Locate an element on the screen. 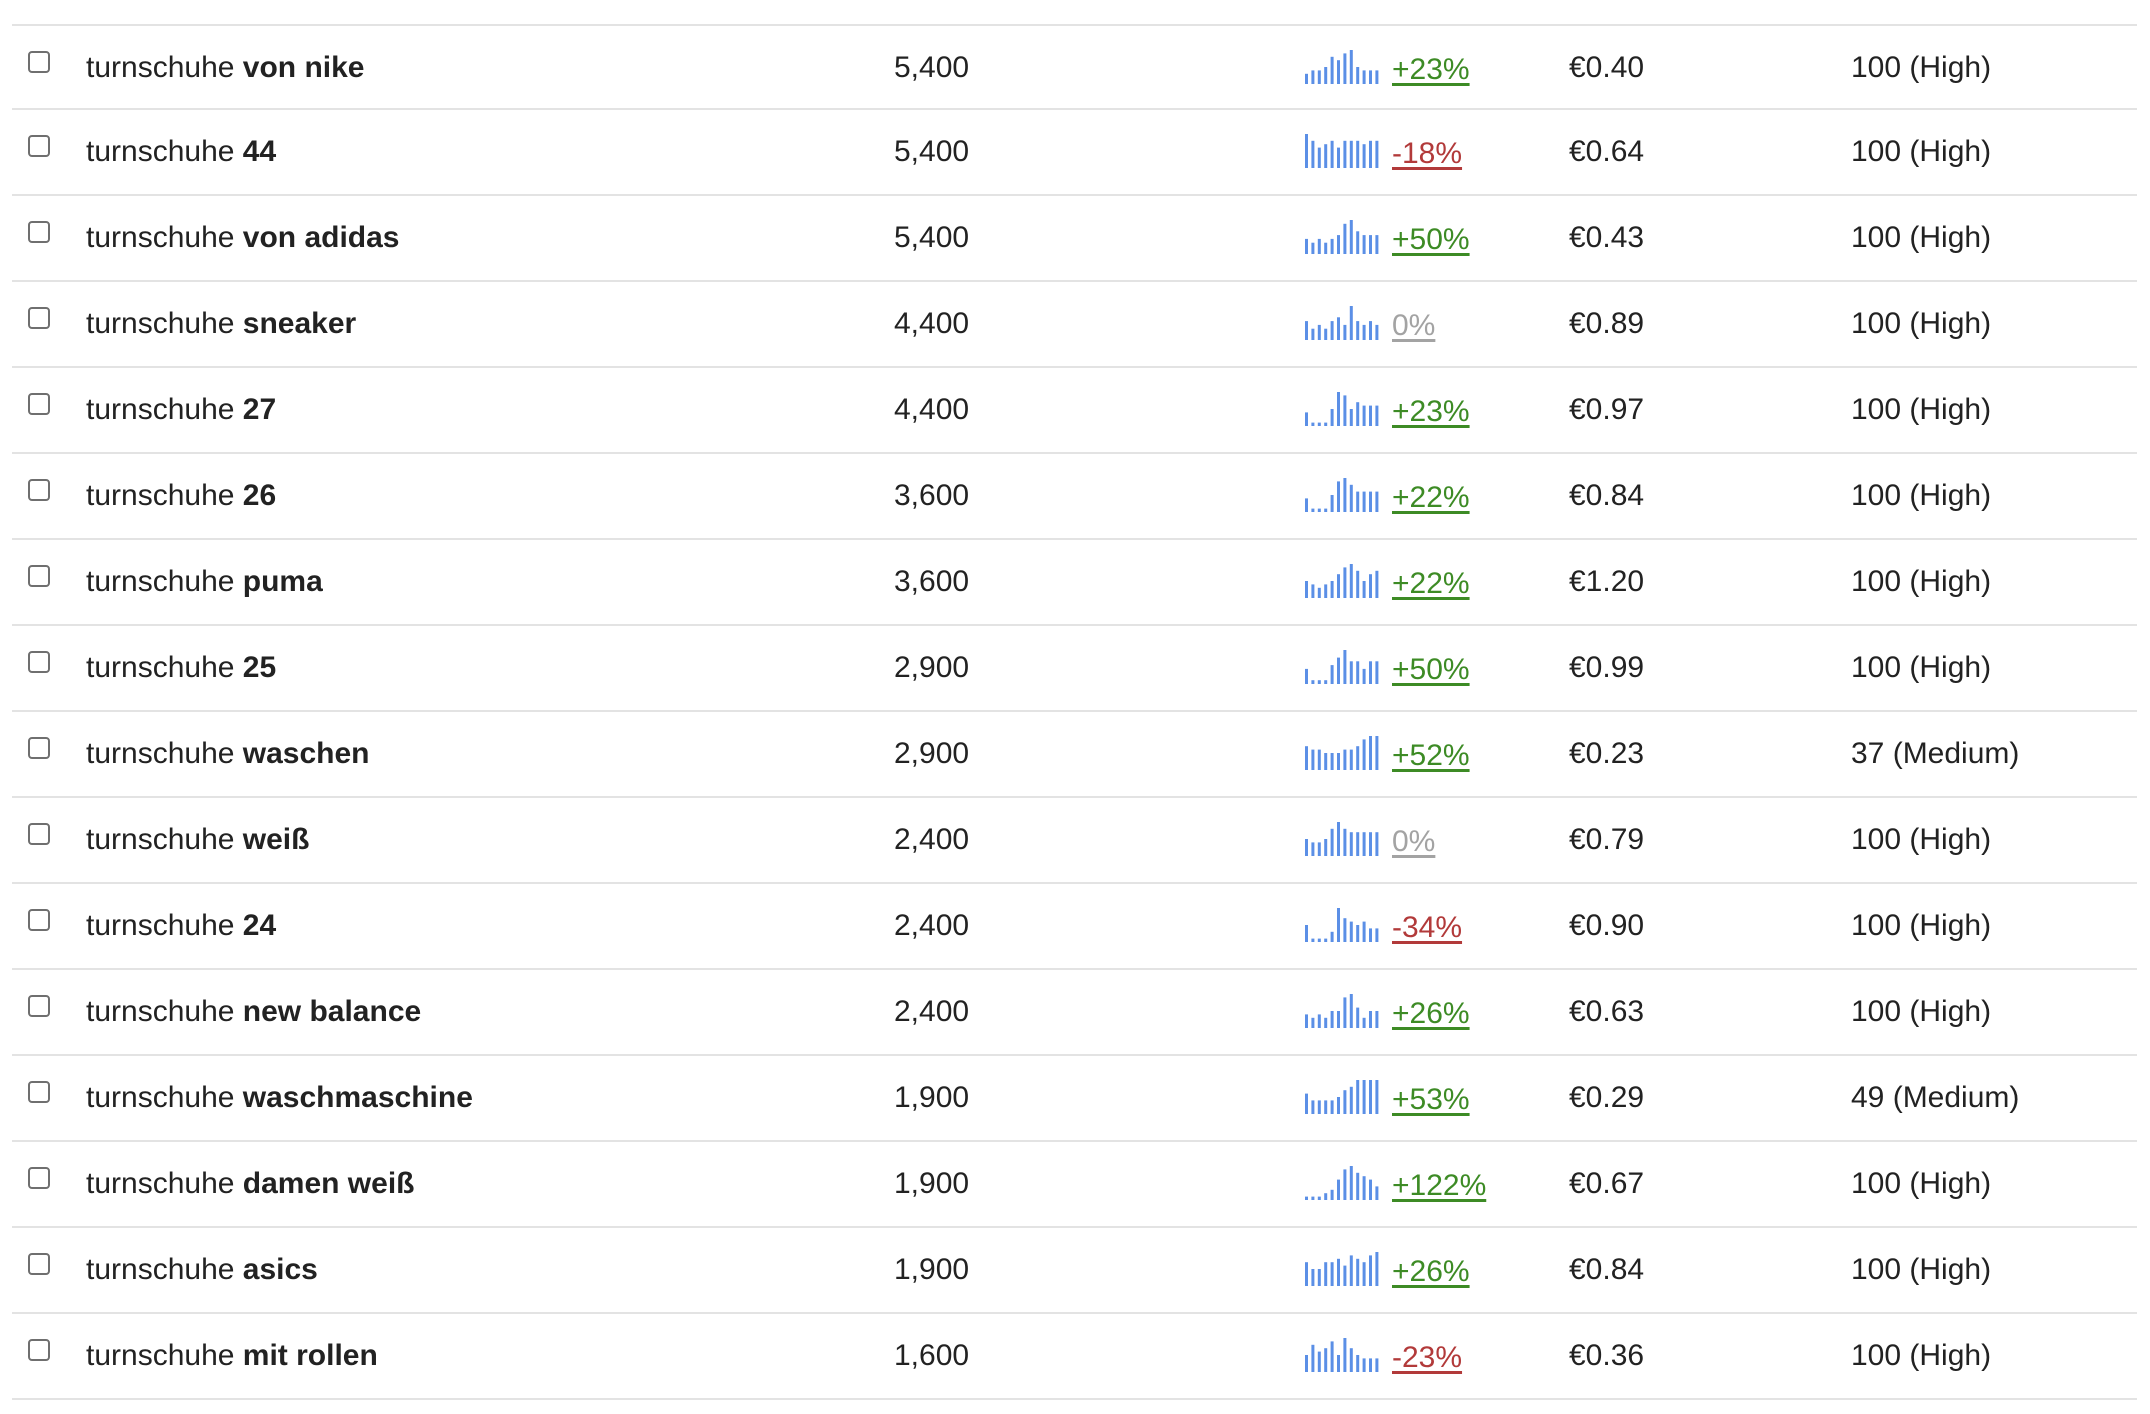 The height and width of the screenshot is (1414, 2150). trend-change-link: +52% is located at coordinates (1431, 756).